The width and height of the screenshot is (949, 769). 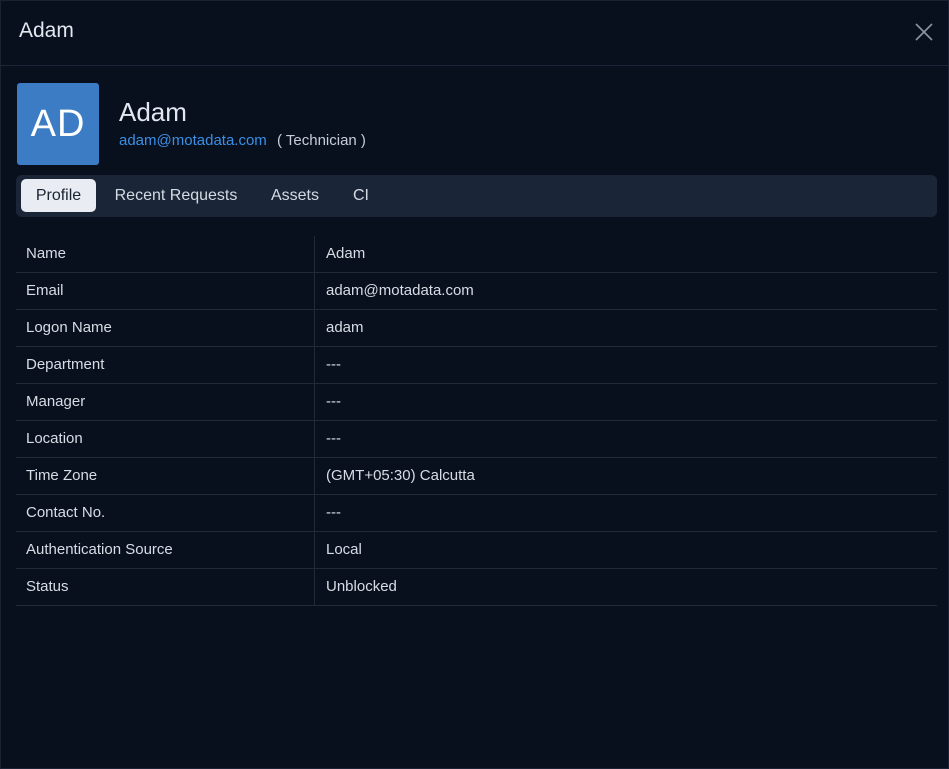 What do you see at coordinates (165, 291) in the screenshot?
I see `field-label: Email` at bounding box center [165, 291].